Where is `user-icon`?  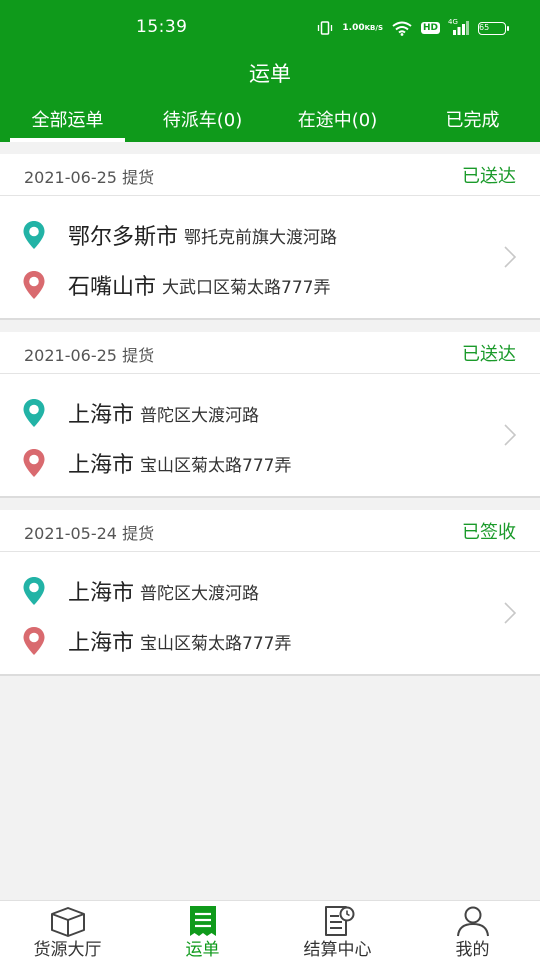 user-icon is located at coordinates (472, 921).